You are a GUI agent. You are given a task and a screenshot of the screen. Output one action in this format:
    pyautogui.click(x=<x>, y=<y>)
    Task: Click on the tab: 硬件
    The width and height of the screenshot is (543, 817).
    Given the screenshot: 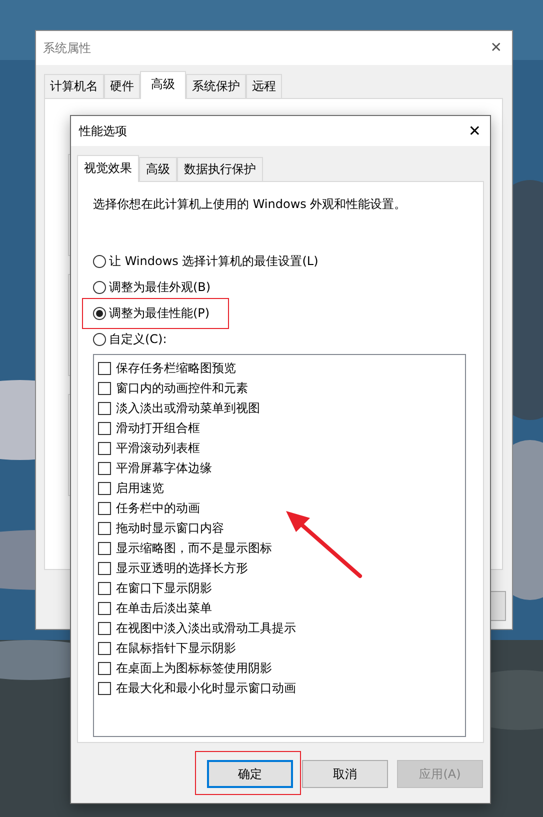 What is the action you would take?
    pyautogui.click(x=122, y=86)
    